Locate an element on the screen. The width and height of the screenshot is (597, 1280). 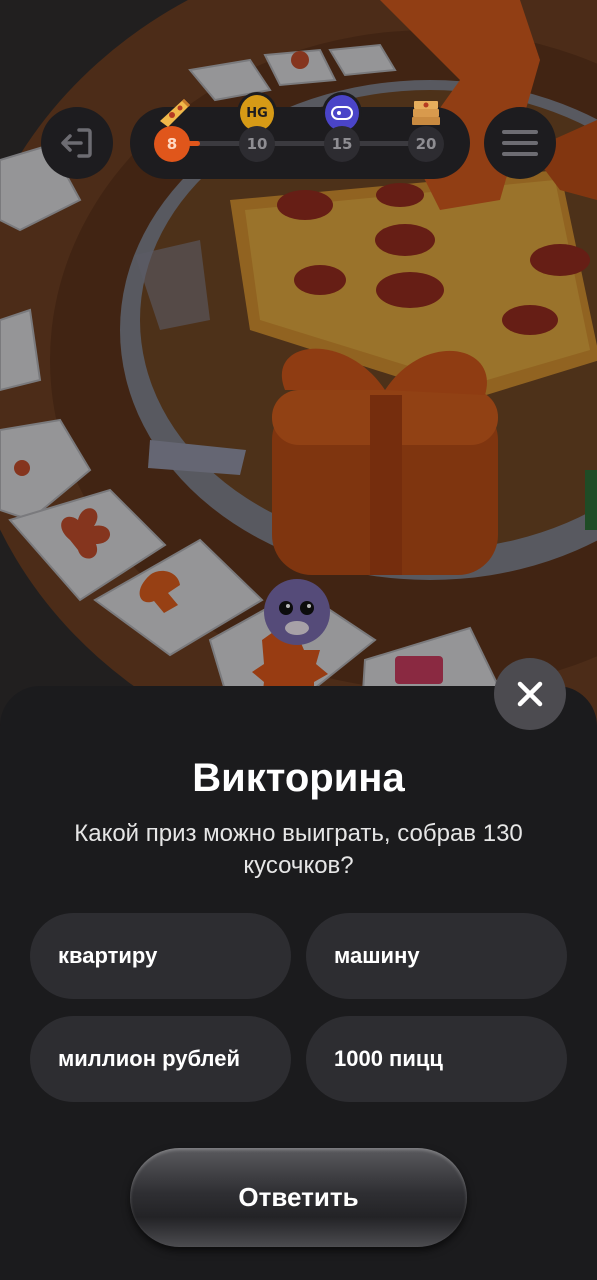
close-button is located at coordinates (530, 694).